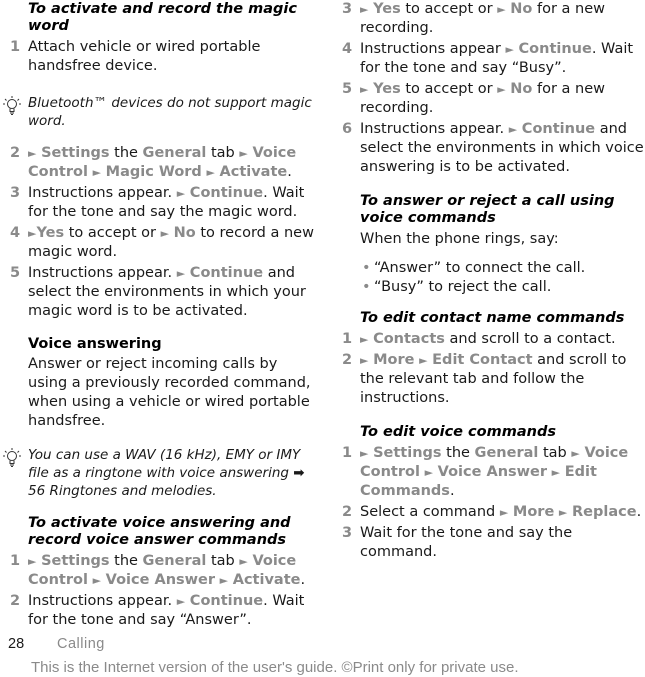 This screenshot has height=677, width=645. Describe the element at coordinates (474, 268) in the screenshot. I see `list-item: • “Answer” to connect the call.` at that location.